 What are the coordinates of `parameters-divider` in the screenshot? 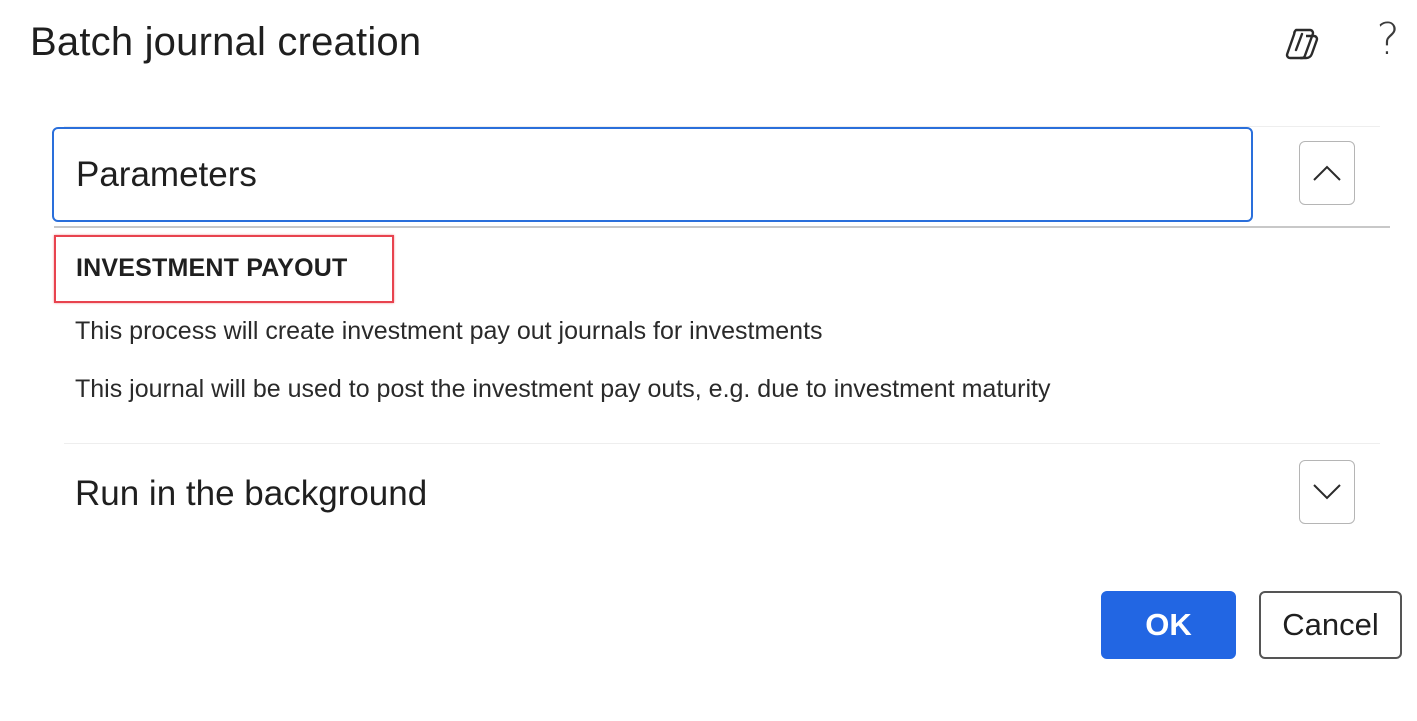 It's located at (722, 227).